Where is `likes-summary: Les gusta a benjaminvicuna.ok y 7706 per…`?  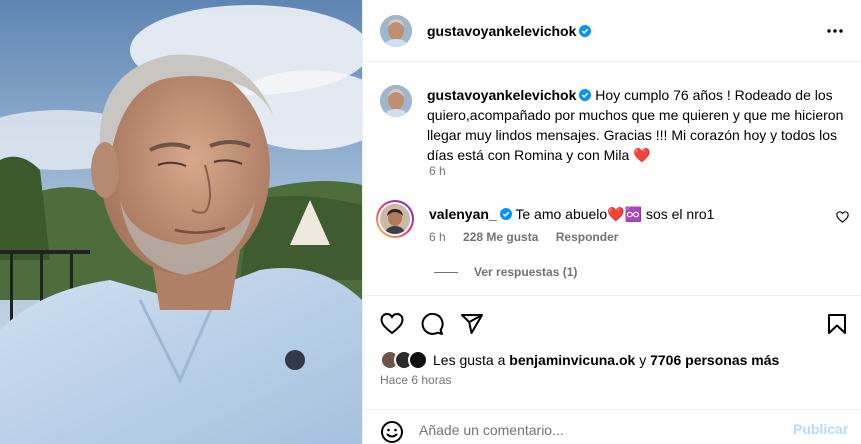
likes-summary: Les gusta a benjaminvicuna.ok y 7706 per… is located at coordinates (606, 360).